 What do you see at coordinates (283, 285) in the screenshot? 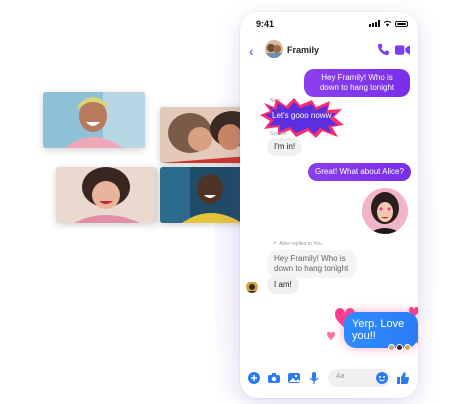
I see `message-incoming-2: I am!` at bounding box center [283, 285].